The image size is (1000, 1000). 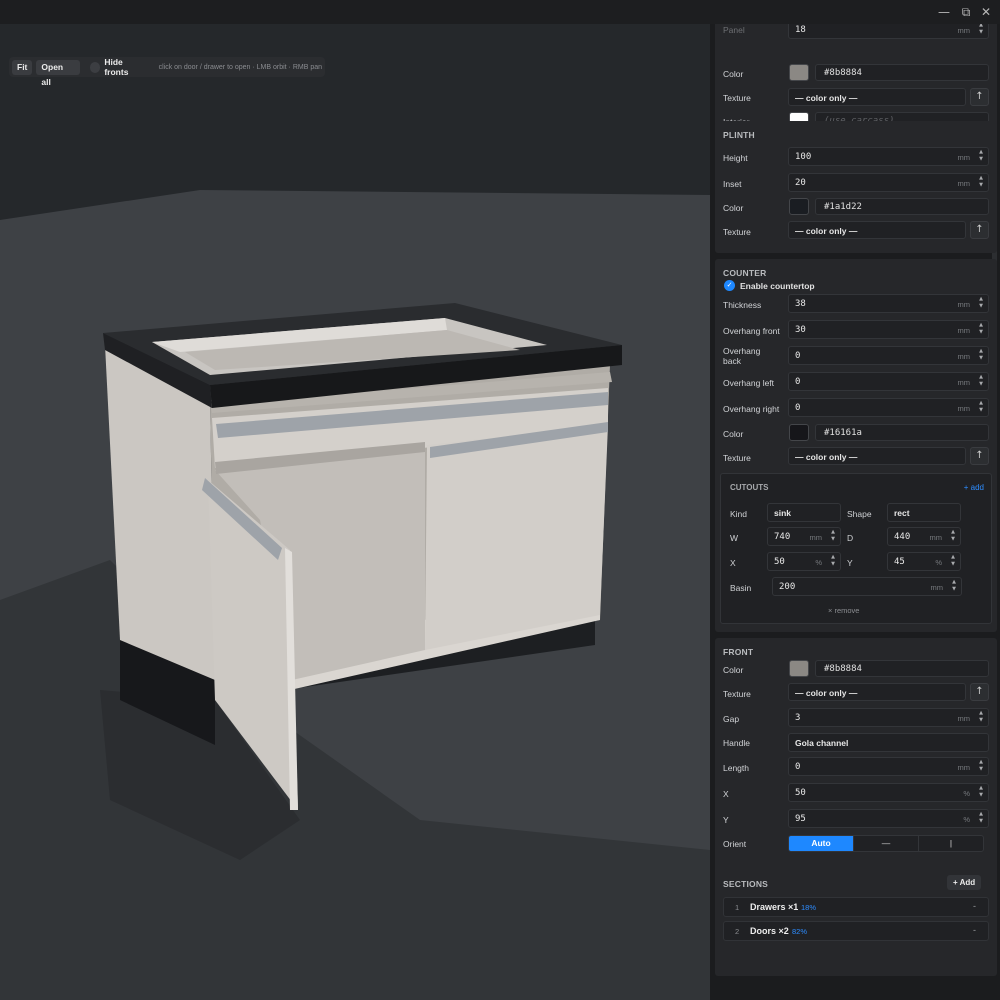 I want to click on cutout-width-input: 740 mm ▲ ▼, so click(x=804, y=536).